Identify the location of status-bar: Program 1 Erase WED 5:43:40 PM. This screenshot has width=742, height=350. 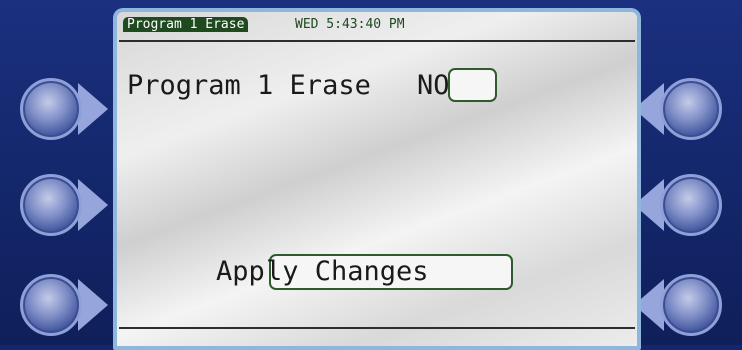
(377, 28).